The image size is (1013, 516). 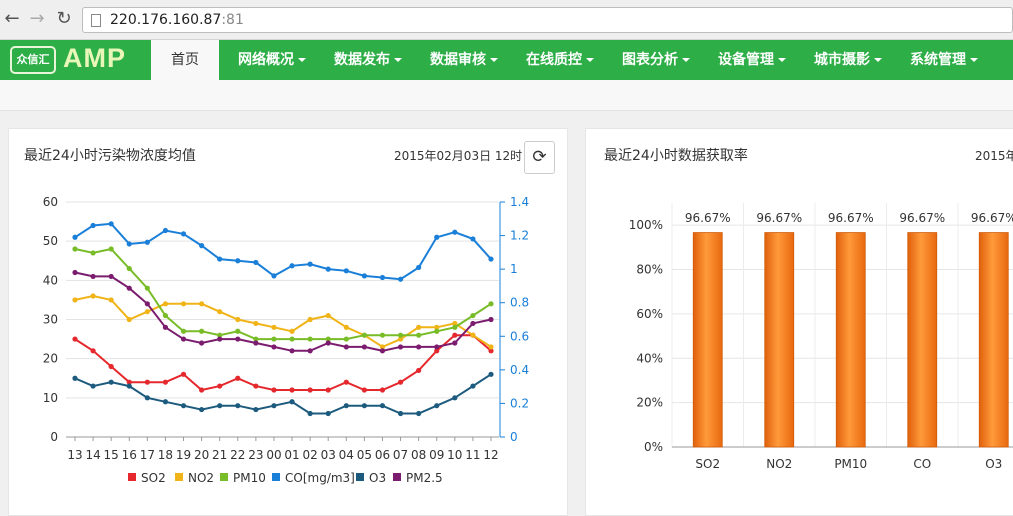 I want to click on nav-tab-label: 首页, so click(x=185, y=60).